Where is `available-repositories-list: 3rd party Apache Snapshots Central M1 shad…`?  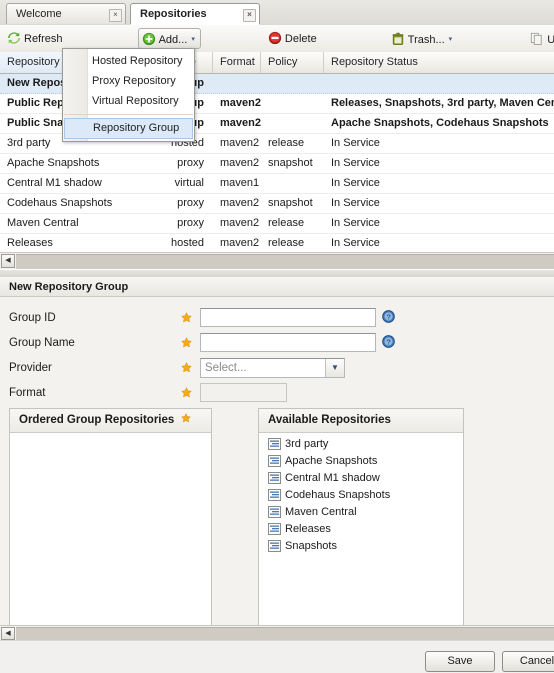
available-repositories-list: 3rd party Apache Snapshots Central M1 shad… is located at coordinates (361, 529).